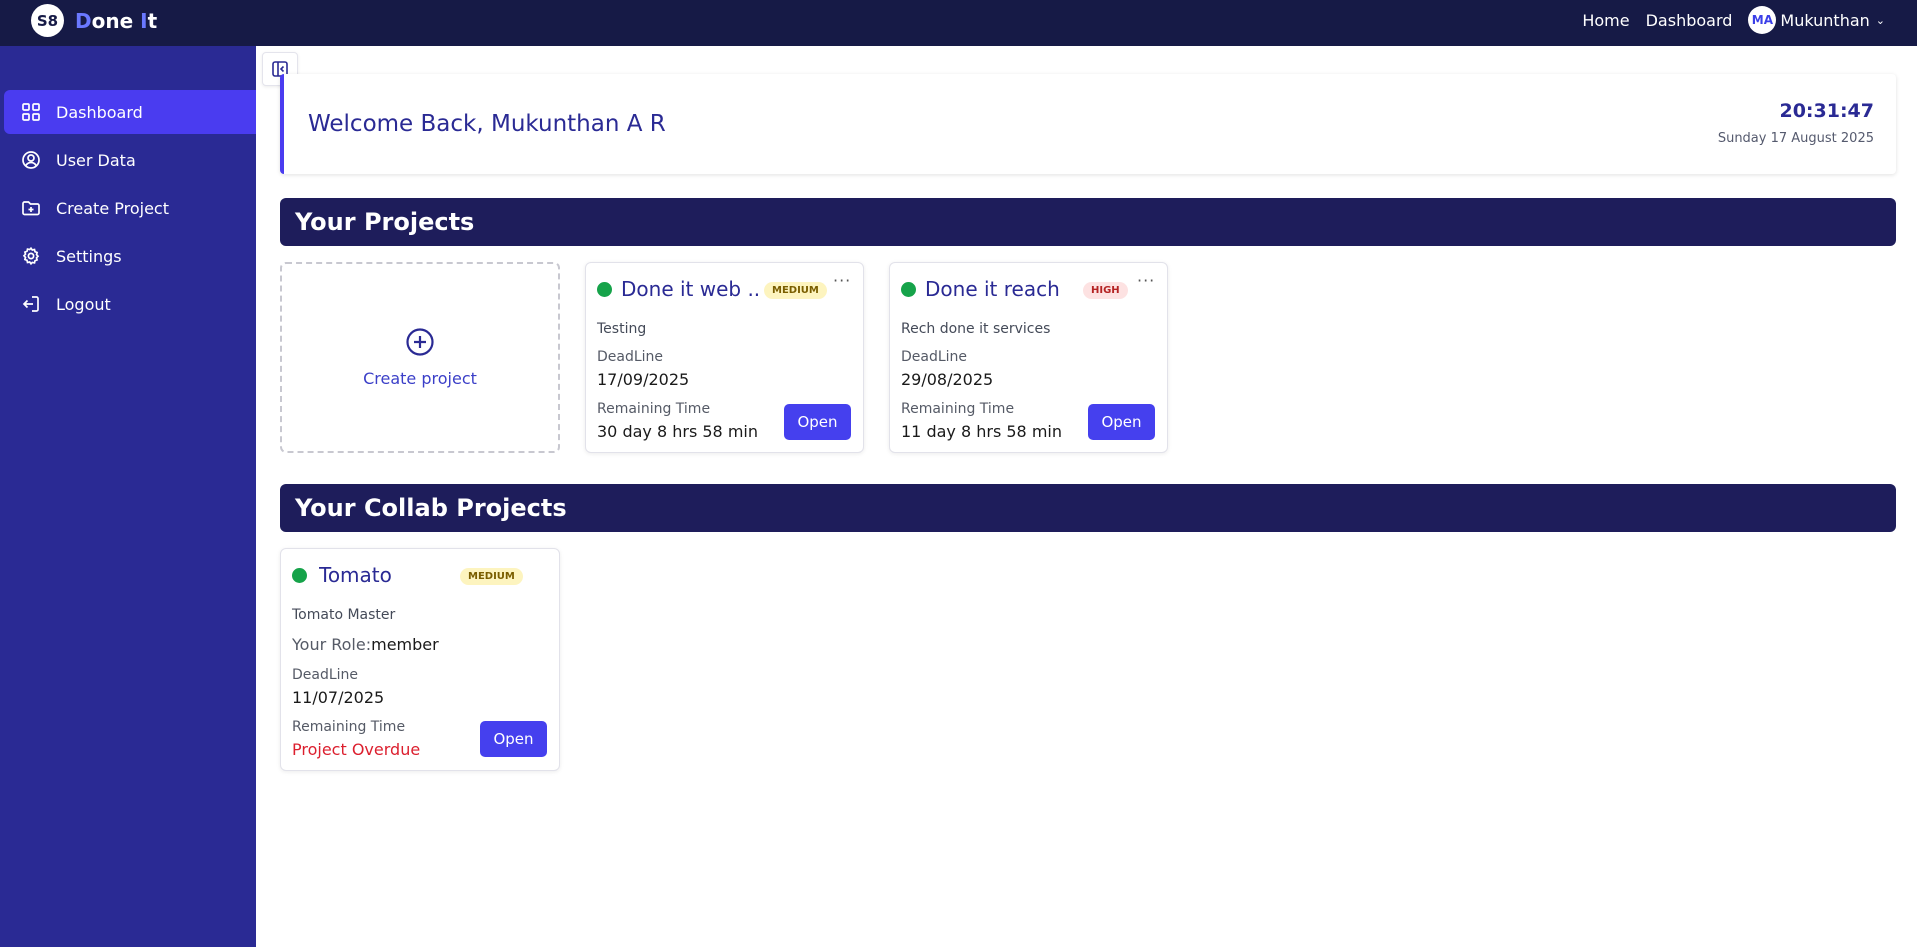  What do you see at coordinates (89, 256) in the screenshot?
I see `sidebar-item-label: Settings` at bounding box center [89, 256].